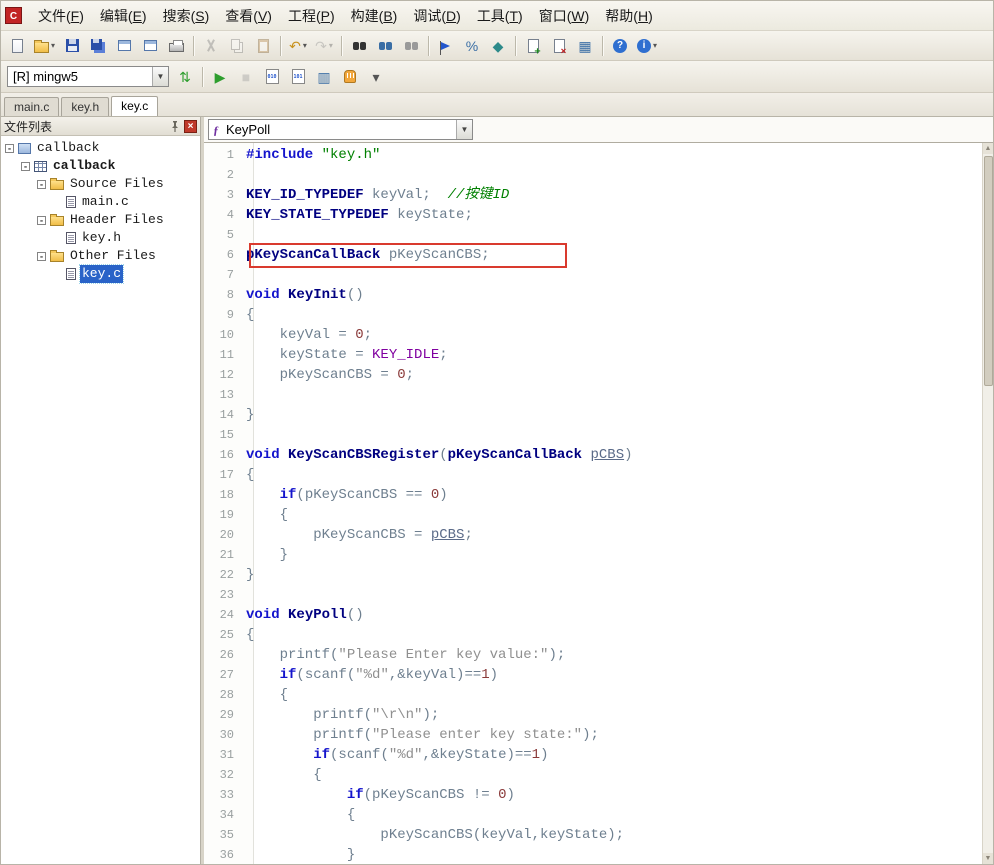 The image size is (994, 865). What do you see at coordinates (592, 155) in the screenshot?
I see `code-line: 1 #include "key.h"` at bounding box center [592, 155].